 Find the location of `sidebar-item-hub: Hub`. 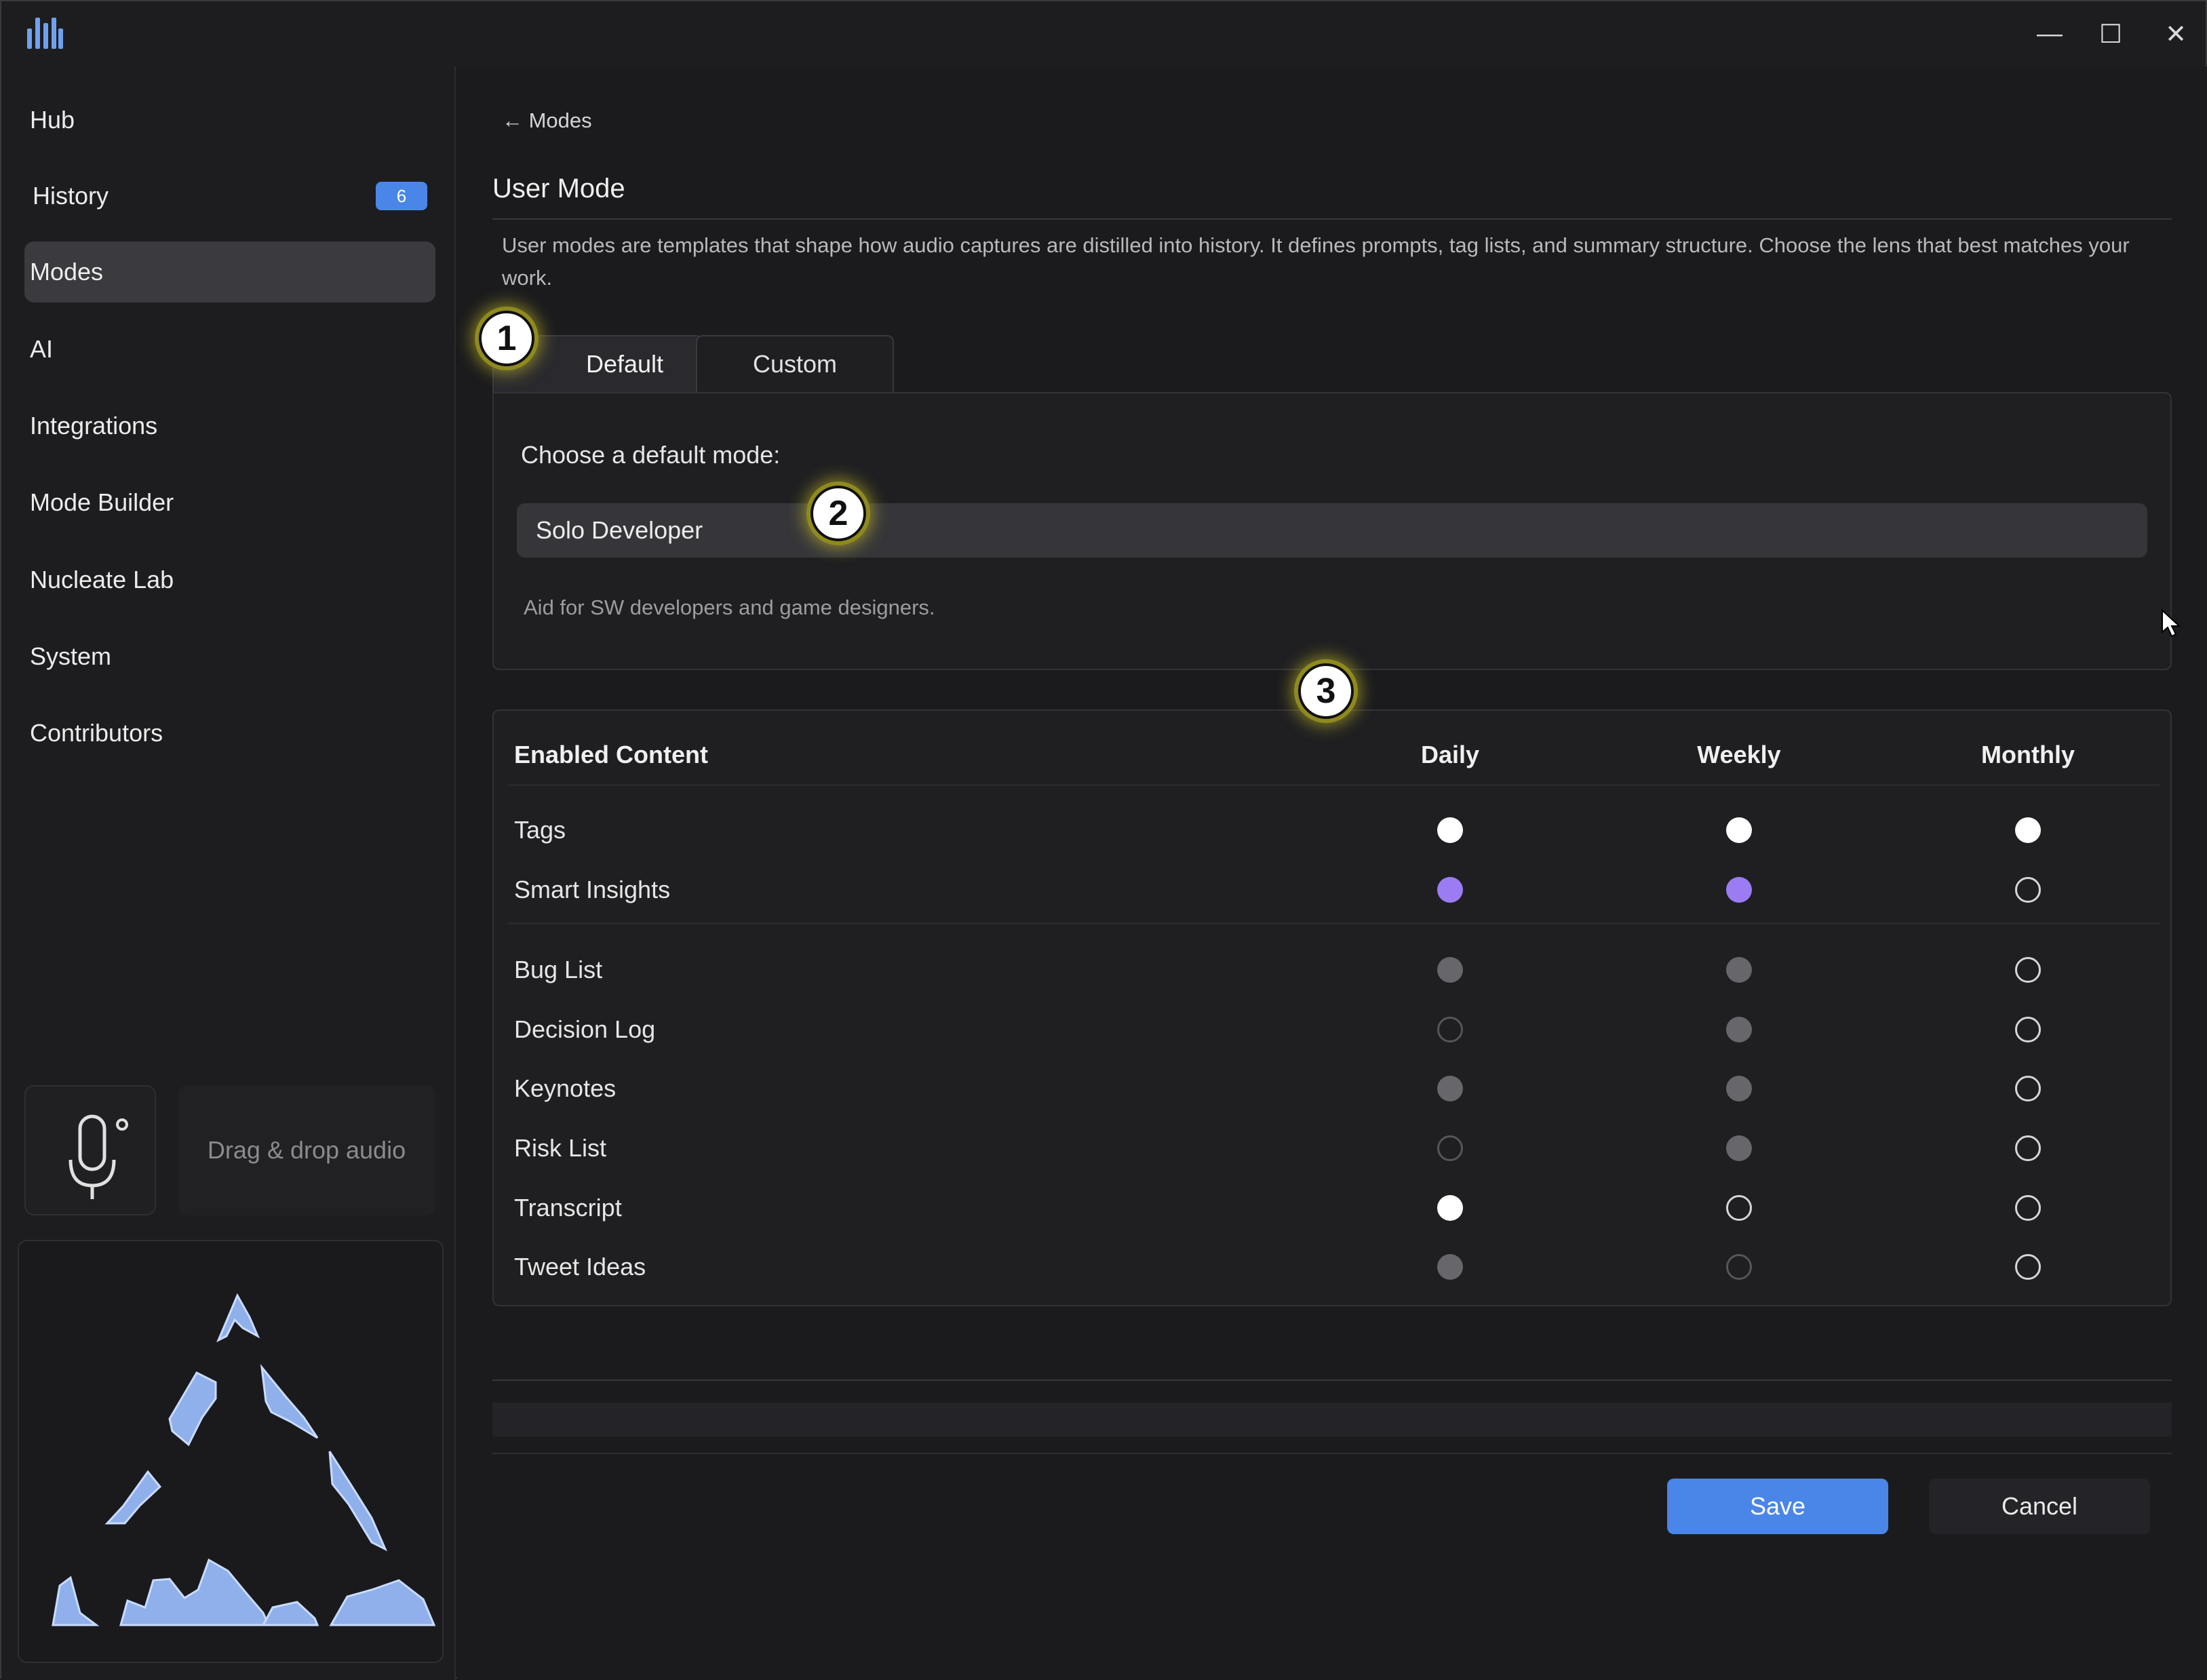

sidebar-item-hub: Hub is located at coordinates (230, 121).